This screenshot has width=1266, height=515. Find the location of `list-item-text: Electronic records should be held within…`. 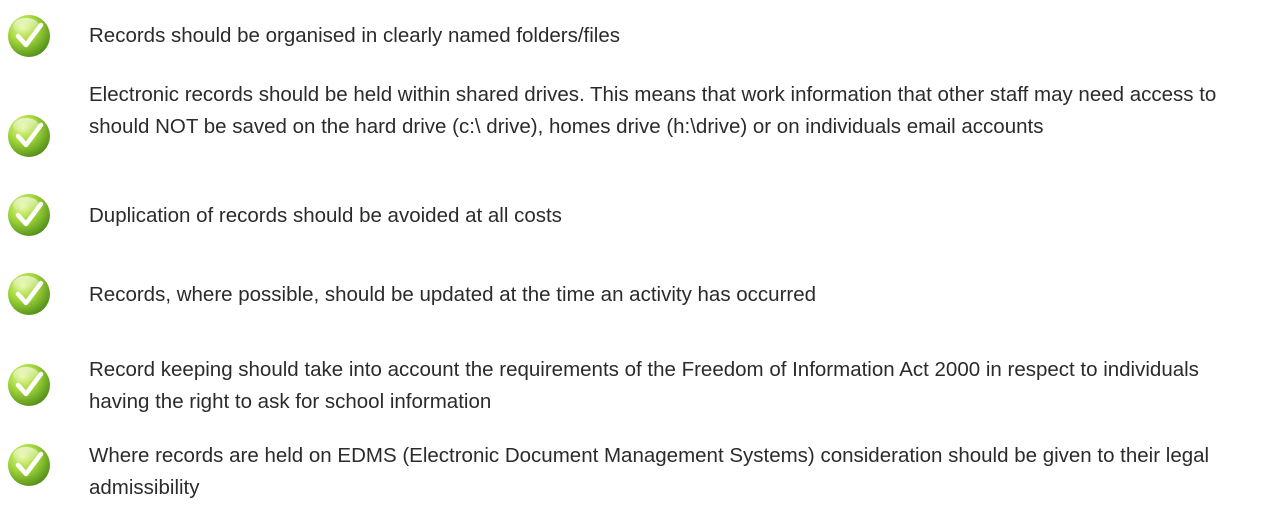

list-item-text: Electronic records should be held within… is located at coordinates (653, 110).